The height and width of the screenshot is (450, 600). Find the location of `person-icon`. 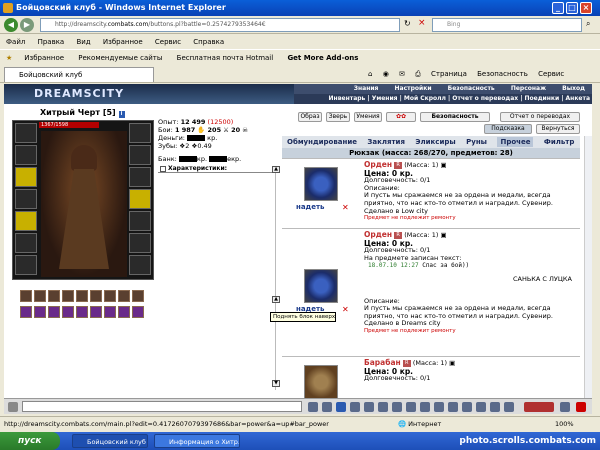

person-icon is located at coordinates (369, 407).